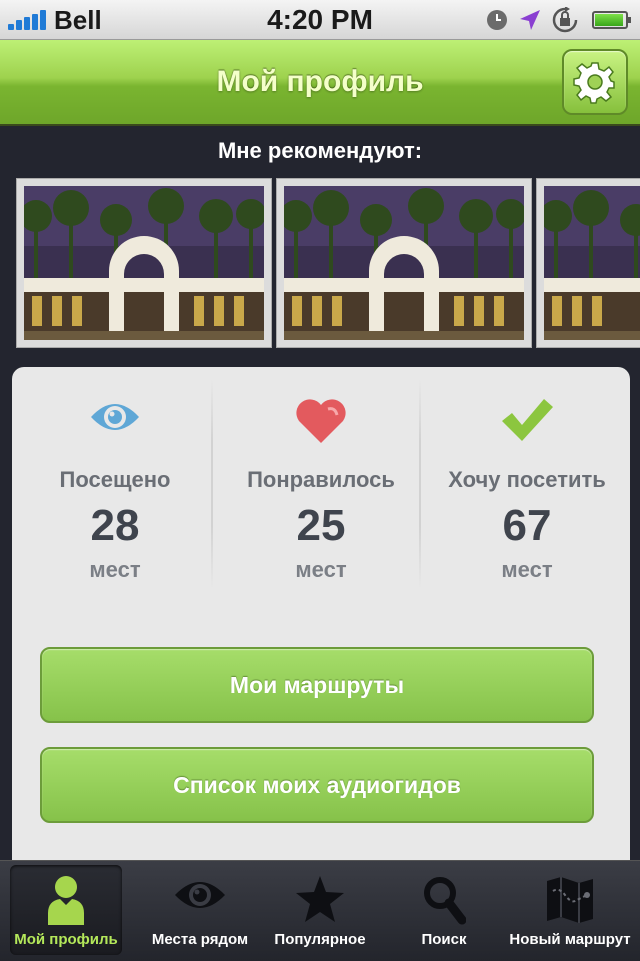 The height and width of the screenshot is (961, 640). Describe the element at coordinates (66, 939) in the screenshot. I see `tab-label: Мой профиль` at that location.